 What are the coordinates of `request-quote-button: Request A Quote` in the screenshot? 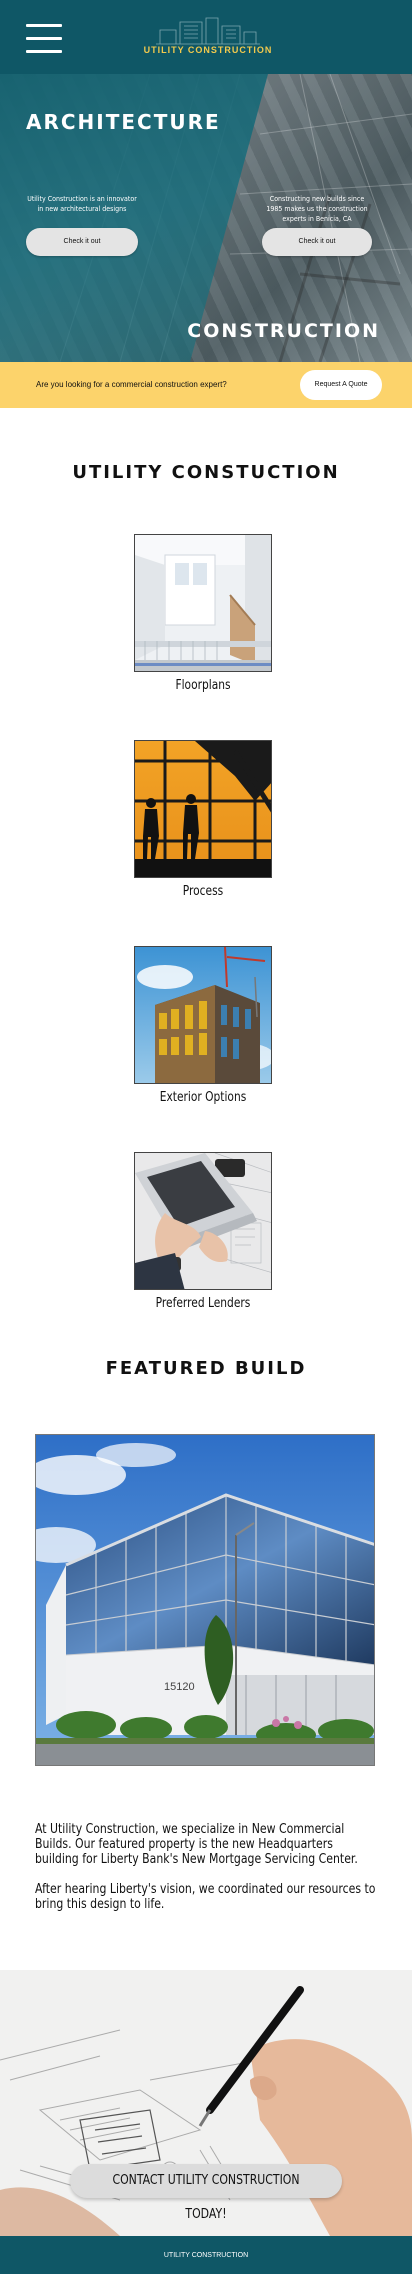 It's located at (341, 385).